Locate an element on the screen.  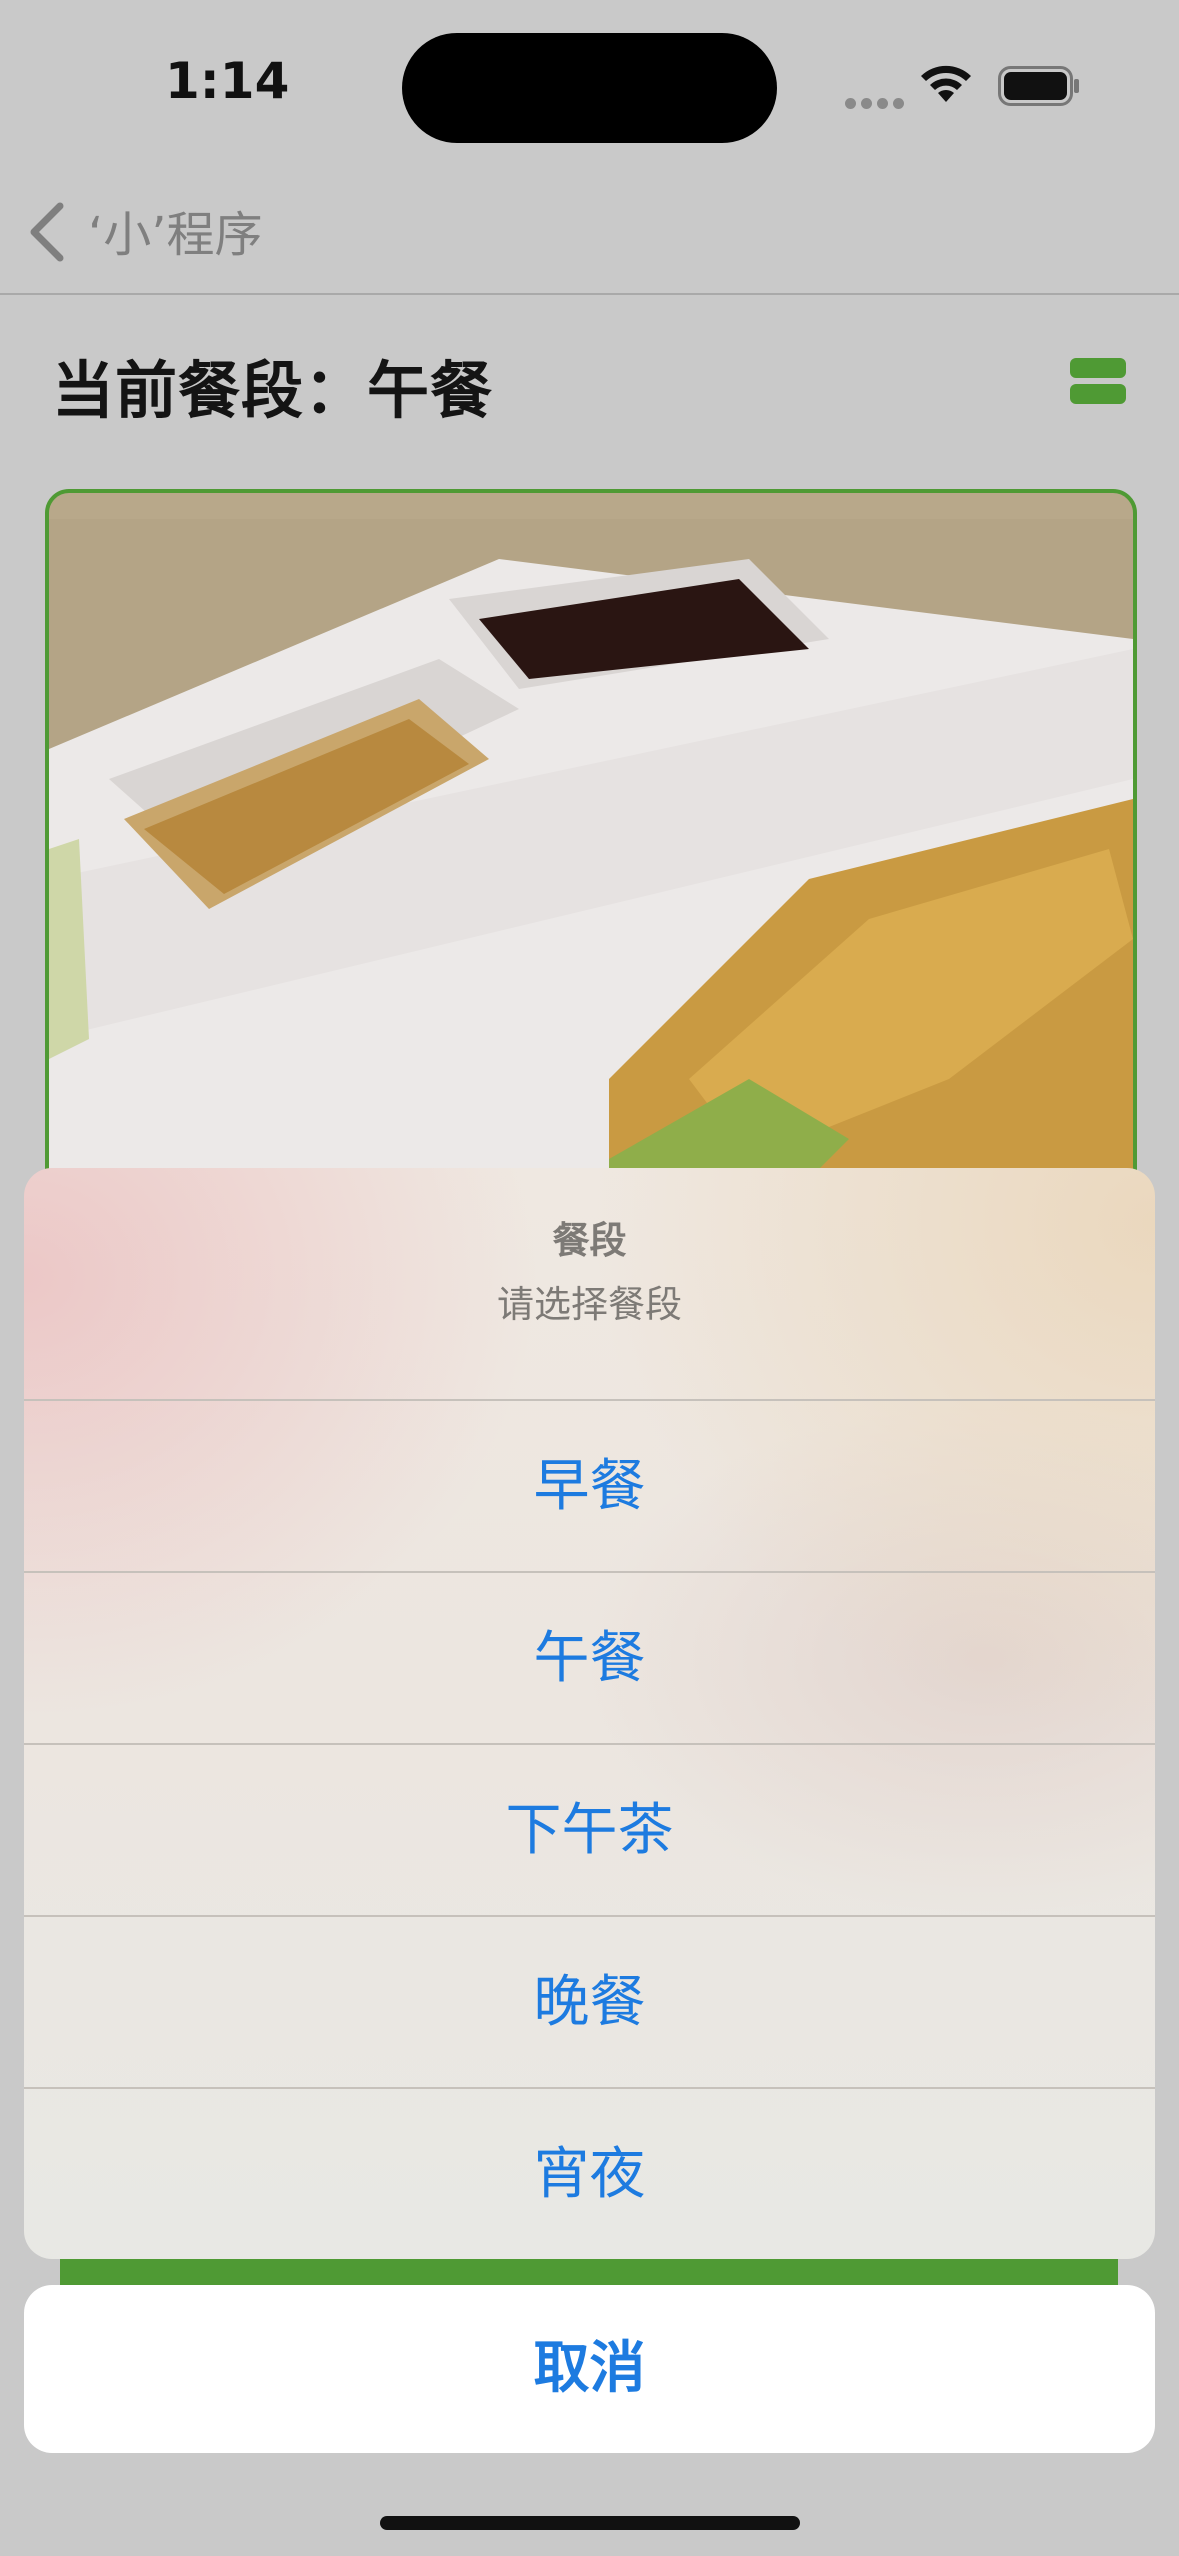
action-sheet-header: 餐段 请选择餐段 is located at coordinates (589, 1283).